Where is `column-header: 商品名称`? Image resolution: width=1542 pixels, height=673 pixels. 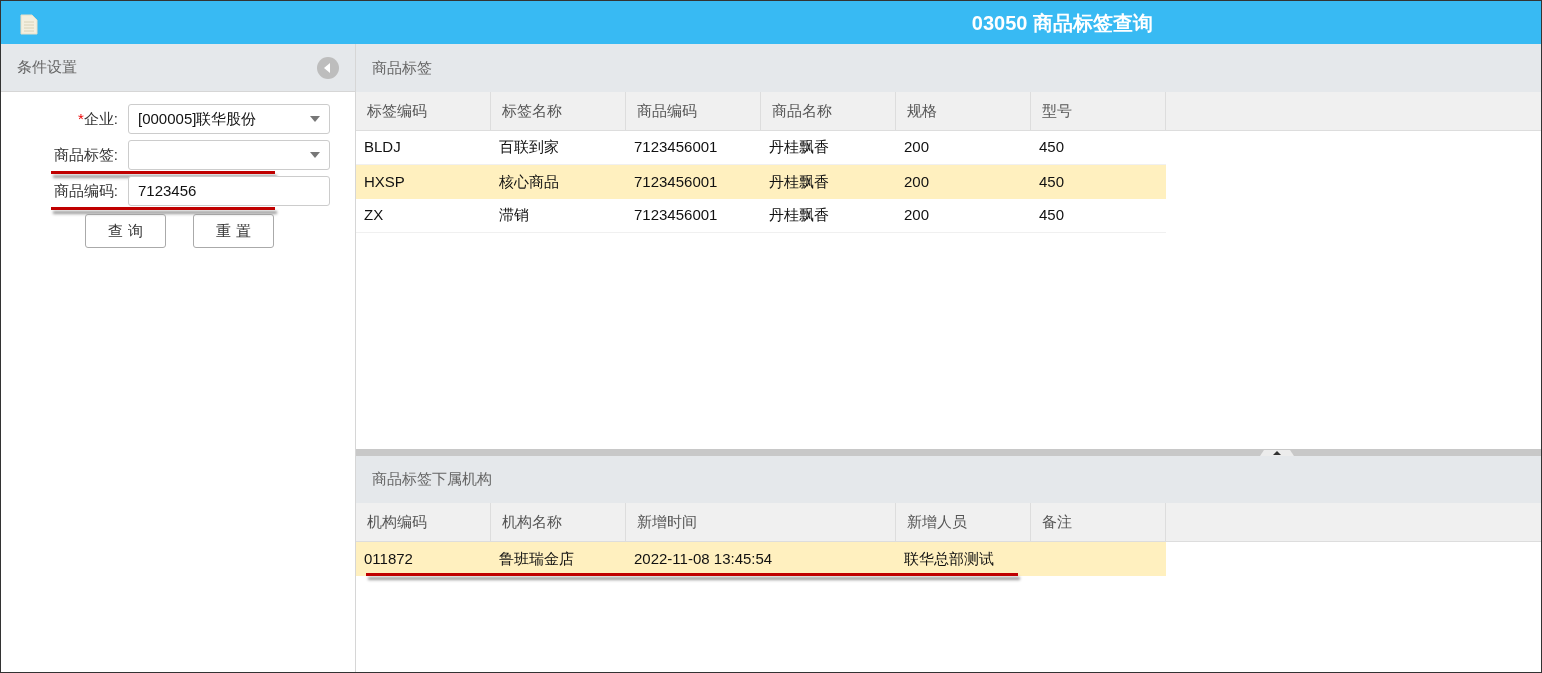
column-header: 商品名称 is located at coordinates (828, 111).